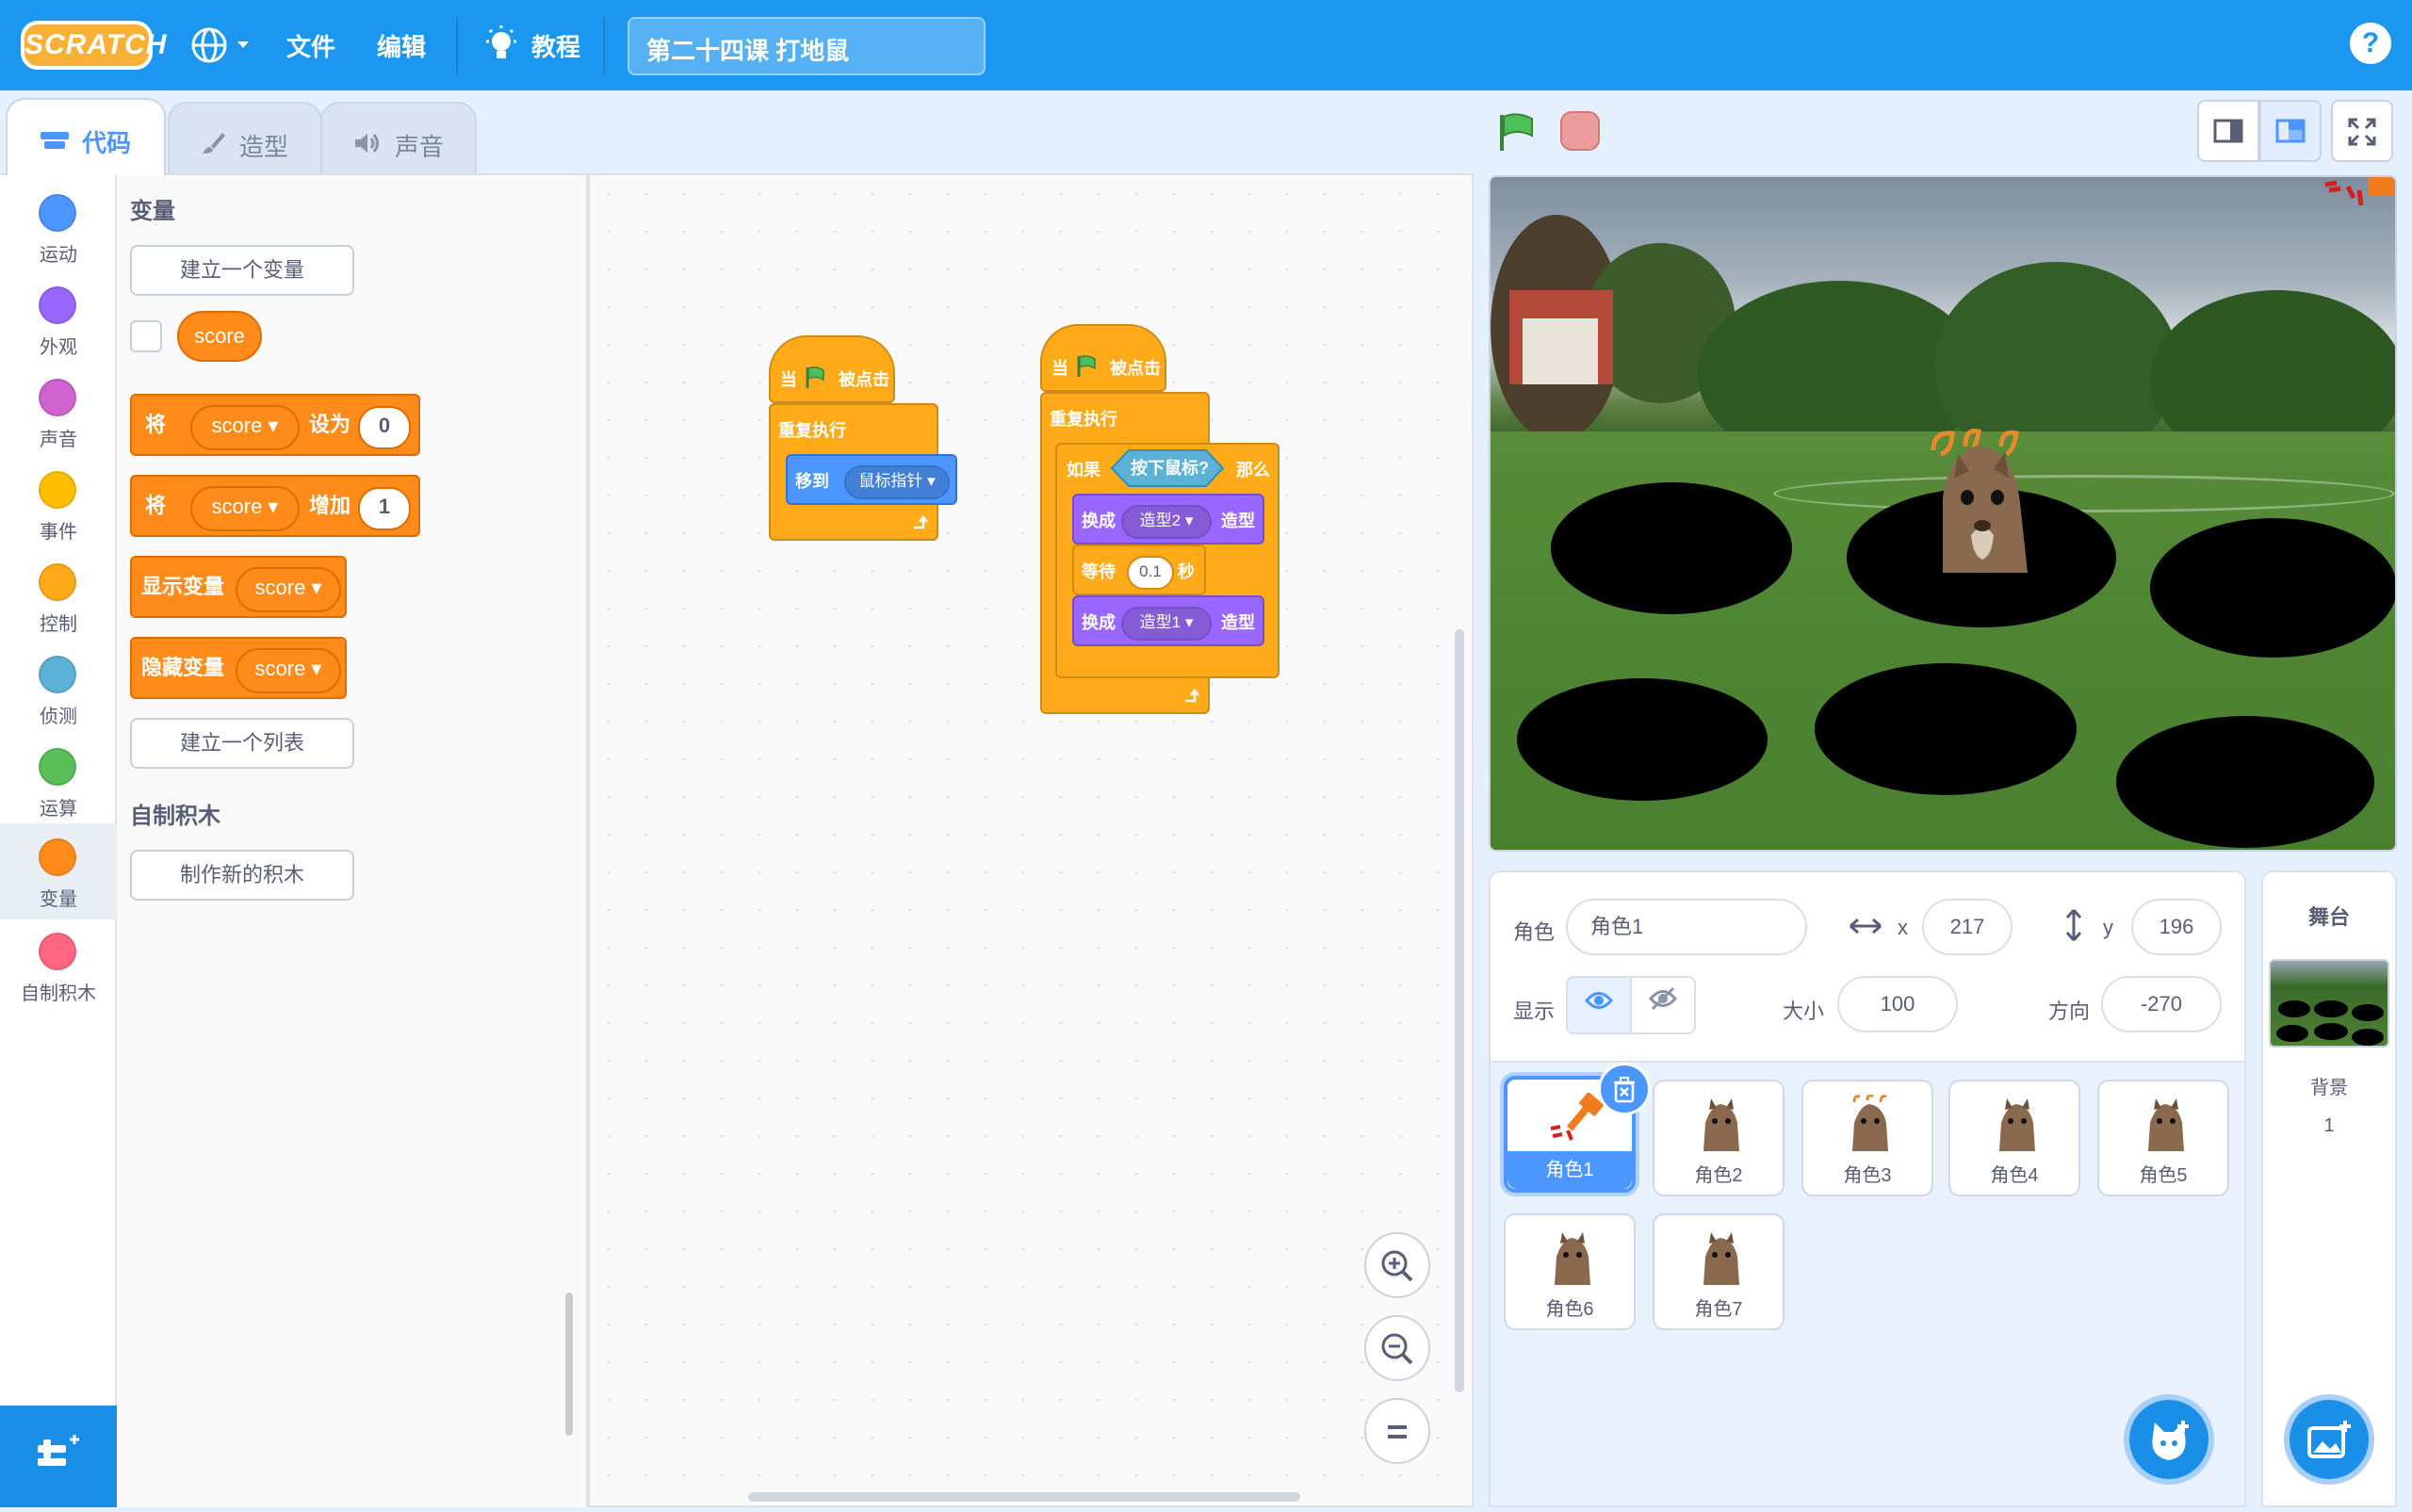 The width and height of the screenshot is (2412, 1512). Describe the element at coordinates (58, 968) in the screenshot. I see `category-my-blocks: 自制积木` at that location.